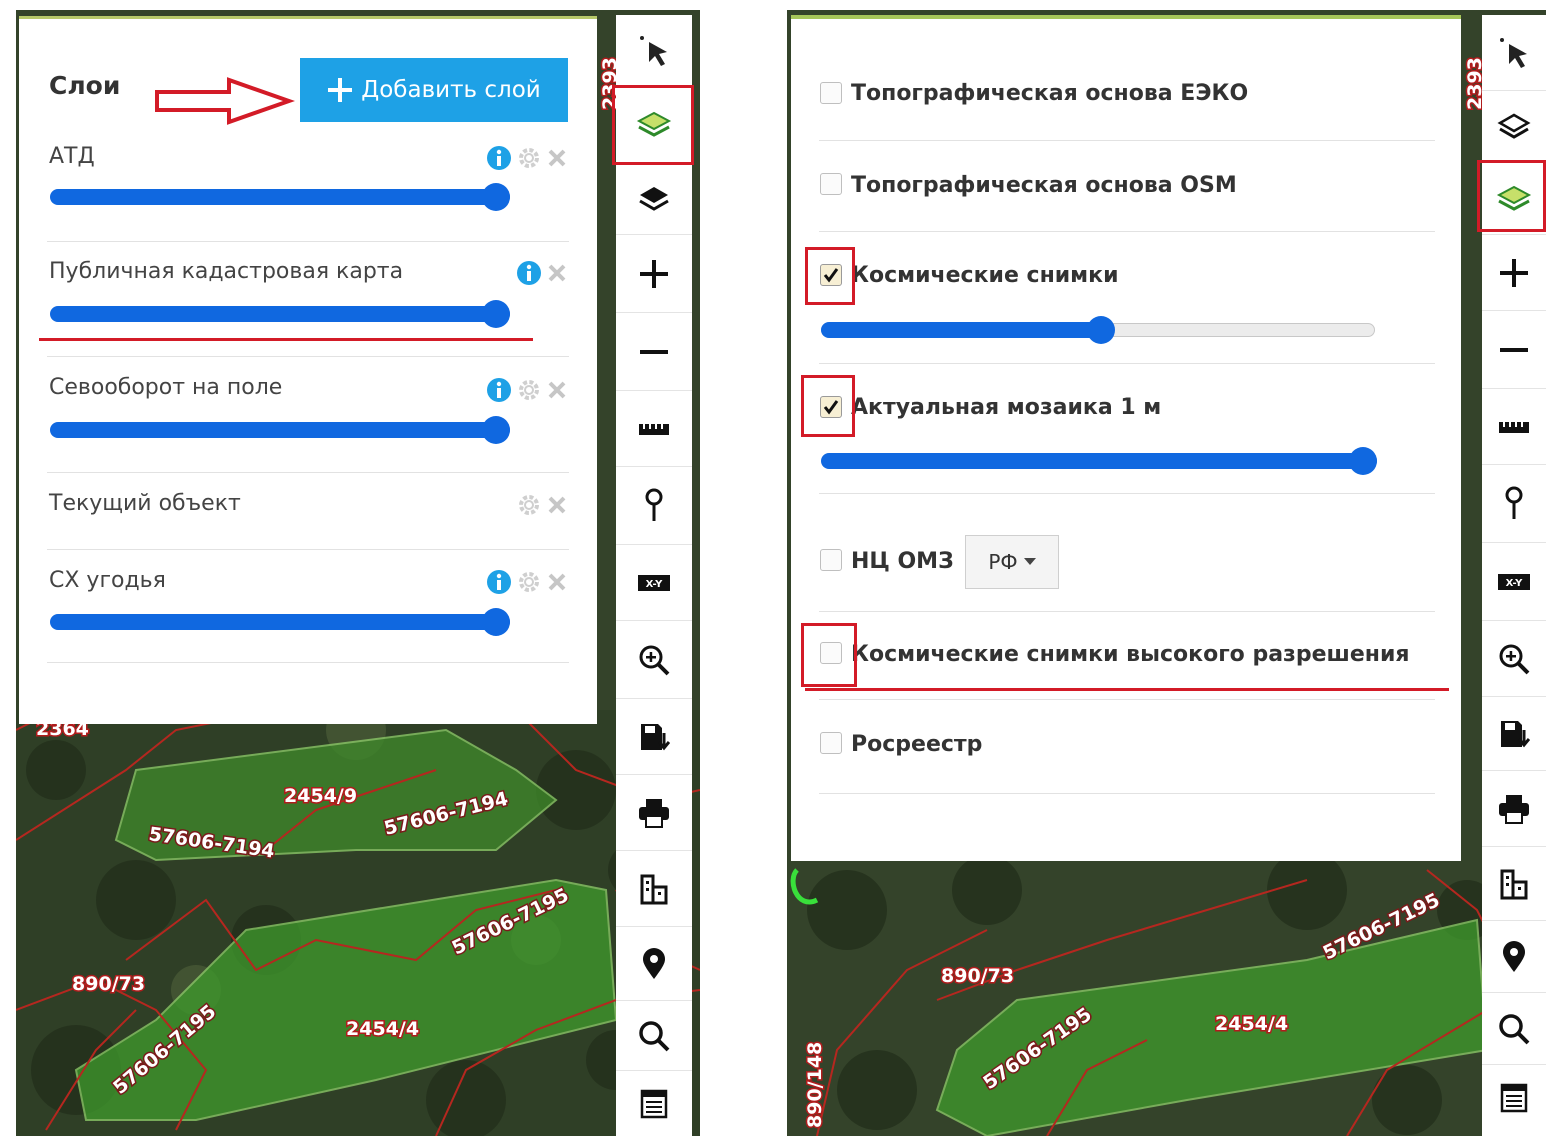 The height and width of the screenshot is (1136, 1546). Describe the element at coordinates (977, 976) in the screenshot. I see `map-label: 890/73` at that location.